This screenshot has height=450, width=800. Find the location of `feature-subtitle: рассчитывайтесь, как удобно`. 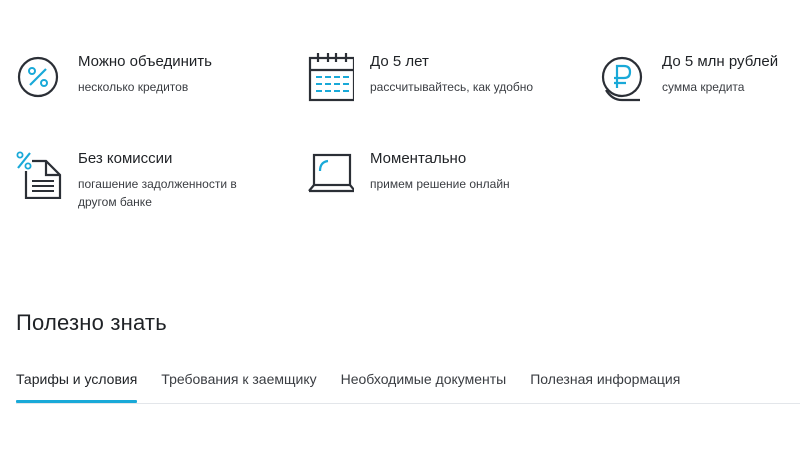

feature-subtitle: рассчитывайтесь, как удобно is located at coordinates (452, 87).